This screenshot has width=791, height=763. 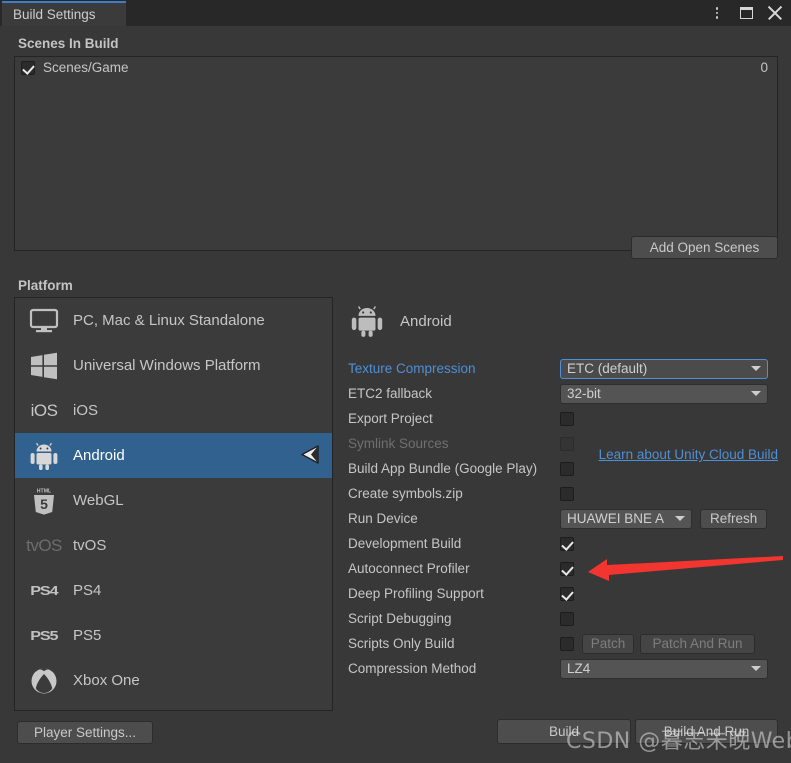 I want to click on row-deep-profiling: Deep Profiling Support, so click(x=563, y=593).